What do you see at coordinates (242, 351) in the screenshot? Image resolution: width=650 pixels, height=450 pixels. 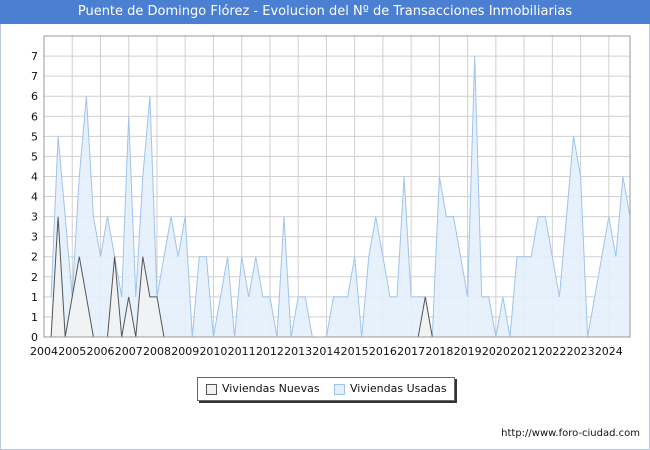 I see `x-tick-label: 2011` at bounding box center [242, 351].